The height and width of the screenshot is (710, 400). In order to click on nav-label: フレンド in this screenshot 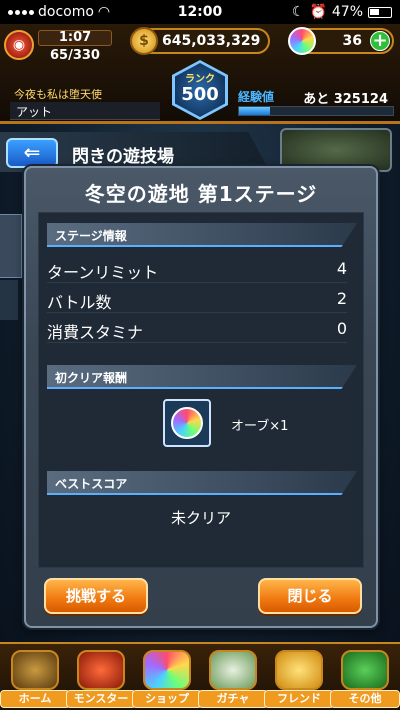, I will do `click(299, 699)`.